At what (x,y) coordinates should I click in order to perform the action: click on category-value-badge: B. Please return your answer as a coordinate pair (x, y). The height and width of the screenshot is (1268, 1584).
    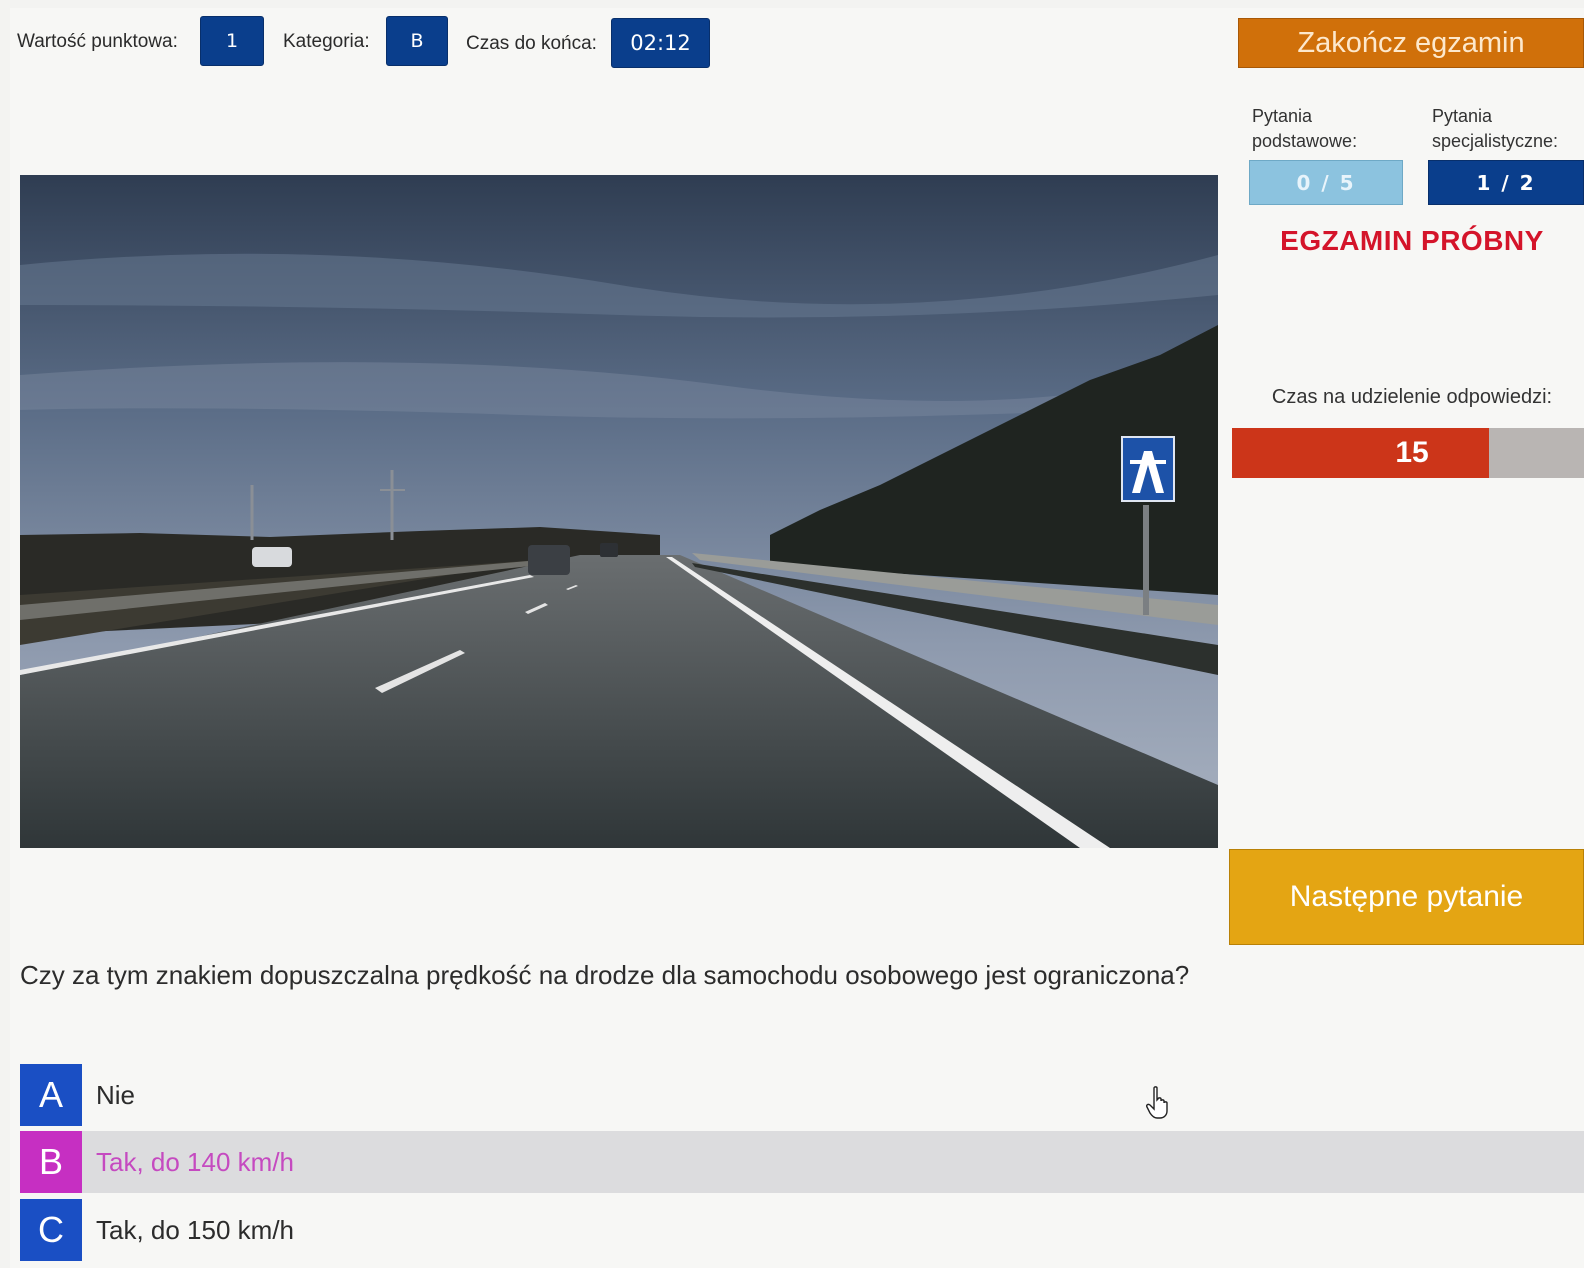
    Looking at the image, I should click on (417, 41).